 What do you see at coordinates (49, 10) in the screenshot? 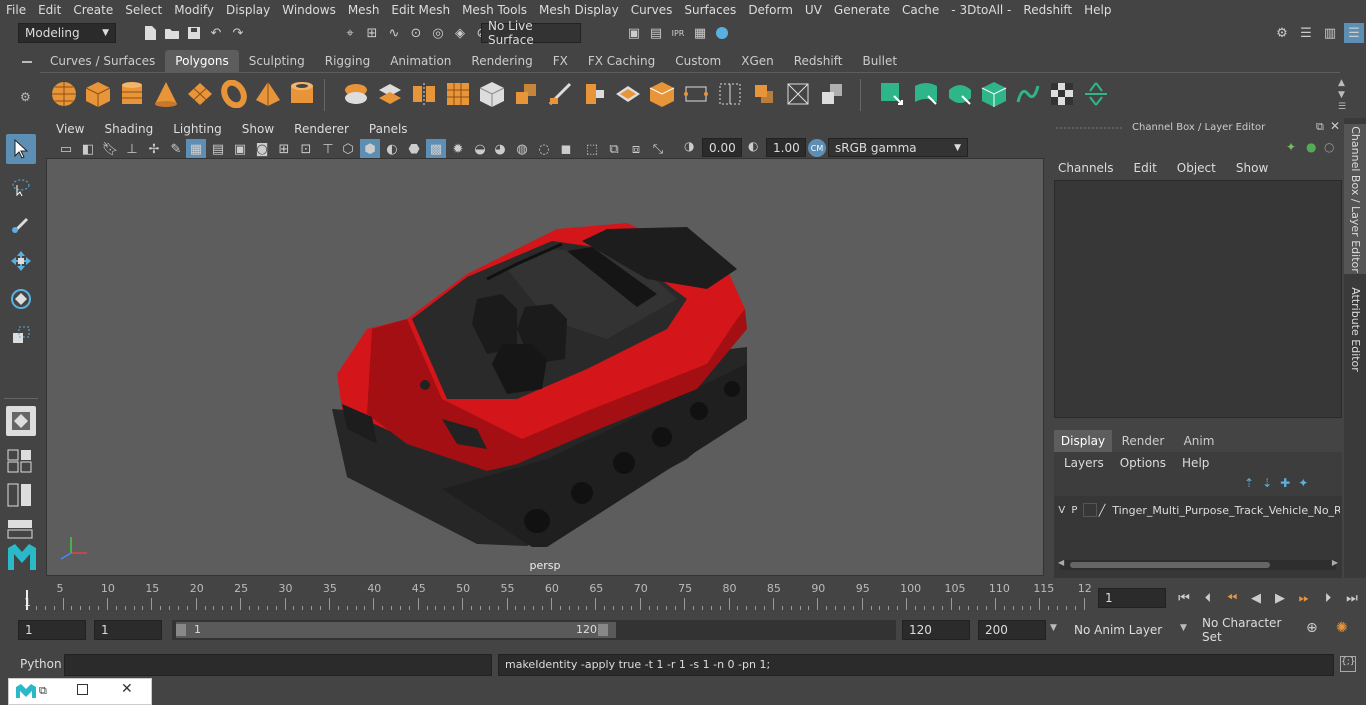
I see `menu-edit: Edit` at bounding box center [49, 10].